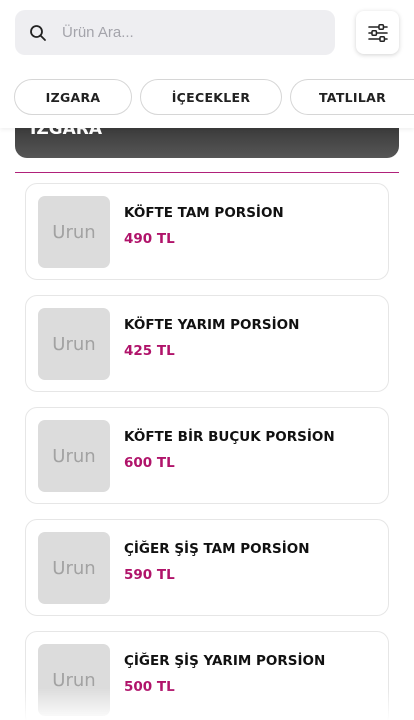 Image resolution: width=414 pixels, height=720 pixels. What do you see at coordinates (207, 343) in the screenshot?
I see `product-card: Urun KÖFTE YARIM PORSİON 425 TL` at bounding box center [207, 343].